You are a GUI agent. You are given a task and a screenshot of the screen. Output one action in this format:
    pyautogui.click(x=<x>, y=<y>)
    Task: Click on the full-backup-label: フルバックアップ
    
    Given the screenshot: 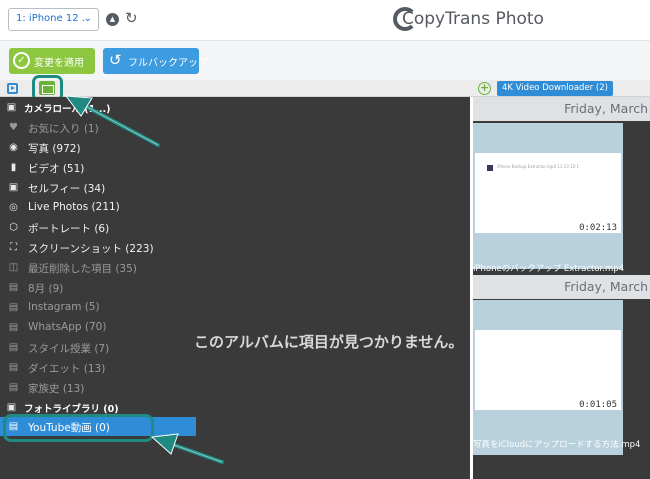 What is the action you would take?
    pyautogui.click(x=168, y=63)
    